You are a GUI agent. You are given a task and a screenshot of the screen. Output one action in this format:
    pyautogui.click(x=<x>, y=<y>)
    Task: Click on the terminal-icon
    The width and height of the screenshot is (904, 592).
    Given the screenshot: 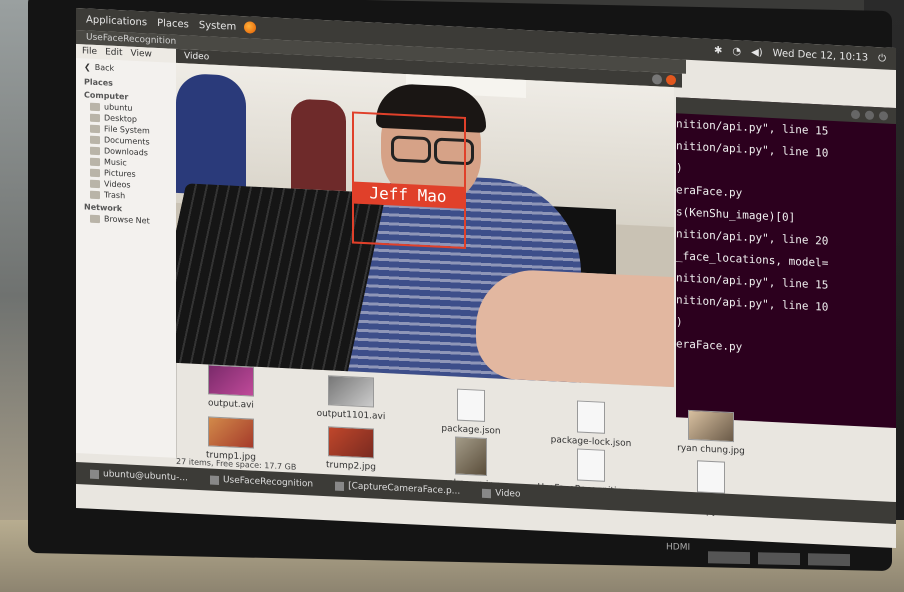 What is the action you would take?
    pyautogui.click(x=94, y=474)
    